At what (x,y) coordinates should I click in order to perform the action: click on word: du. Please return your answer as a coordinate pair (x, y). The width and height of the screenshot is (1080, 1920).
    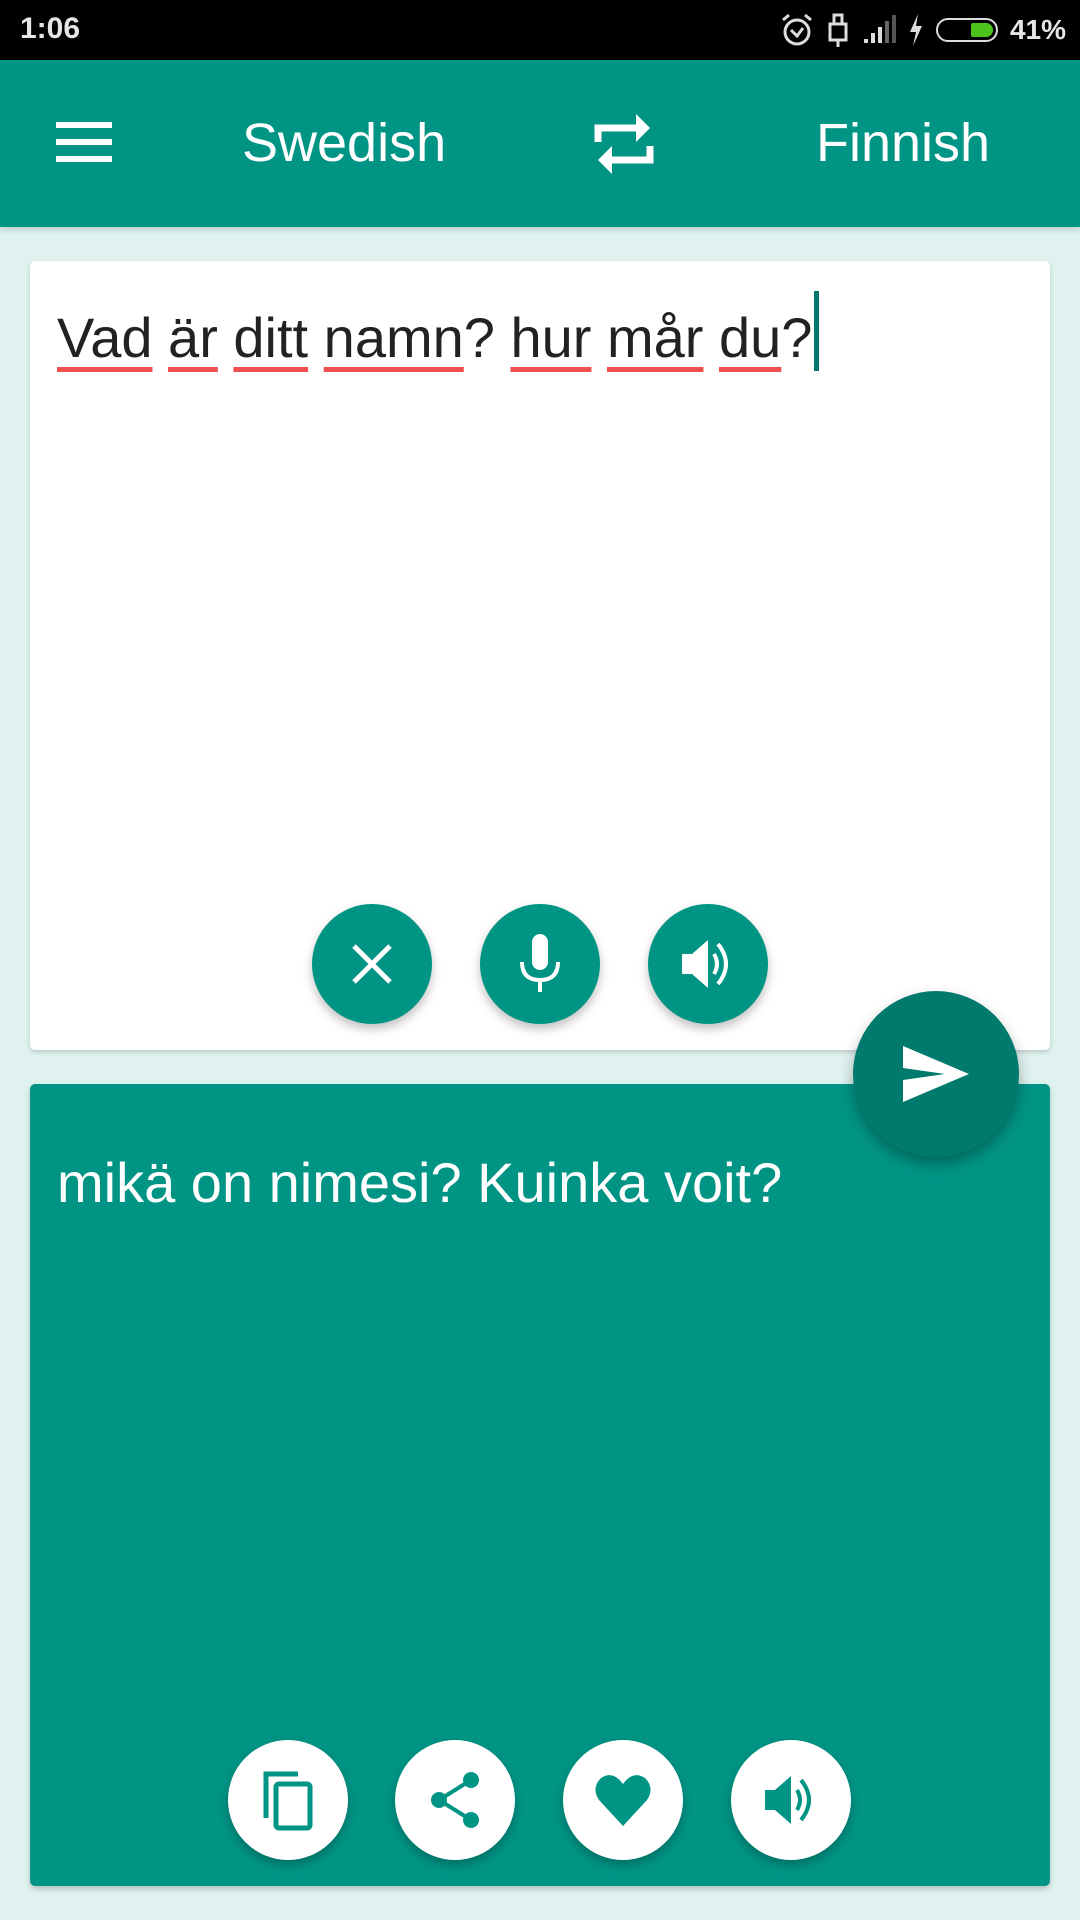
    Looking at the image, I should click on (750, 337).